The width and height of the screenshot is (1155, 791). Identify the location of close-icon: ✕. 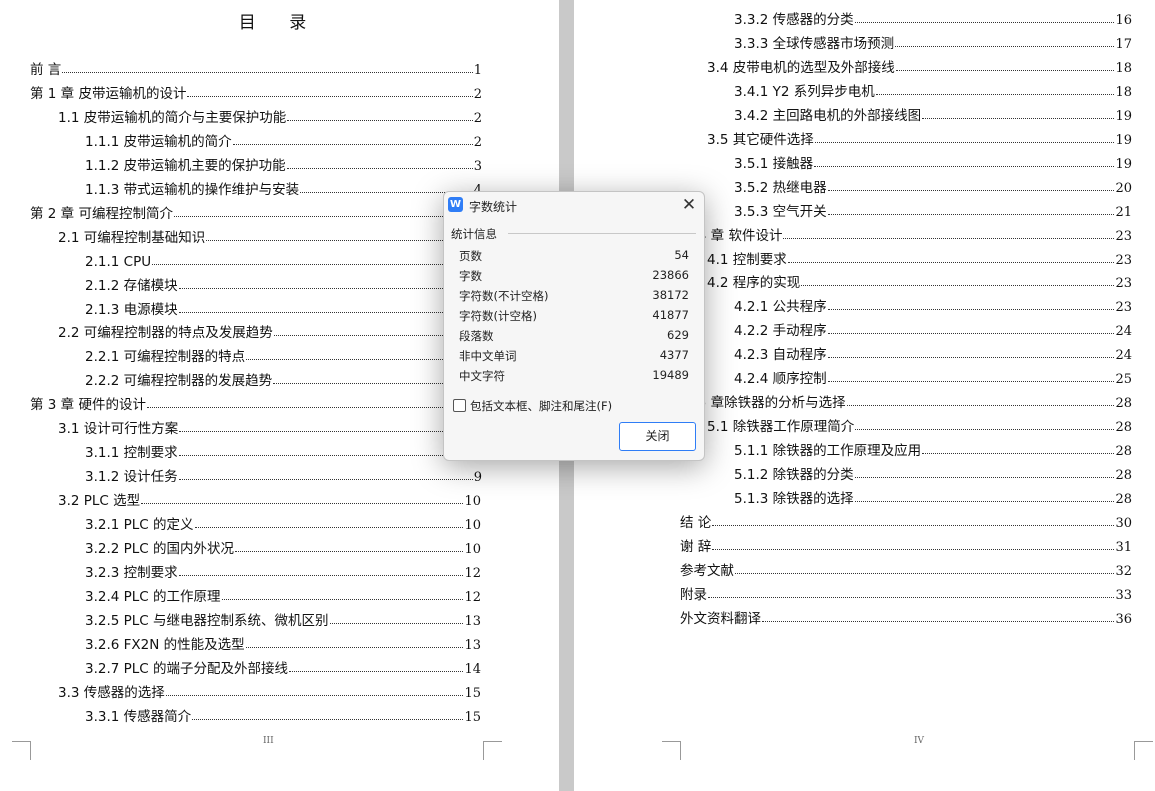
(689, 205).